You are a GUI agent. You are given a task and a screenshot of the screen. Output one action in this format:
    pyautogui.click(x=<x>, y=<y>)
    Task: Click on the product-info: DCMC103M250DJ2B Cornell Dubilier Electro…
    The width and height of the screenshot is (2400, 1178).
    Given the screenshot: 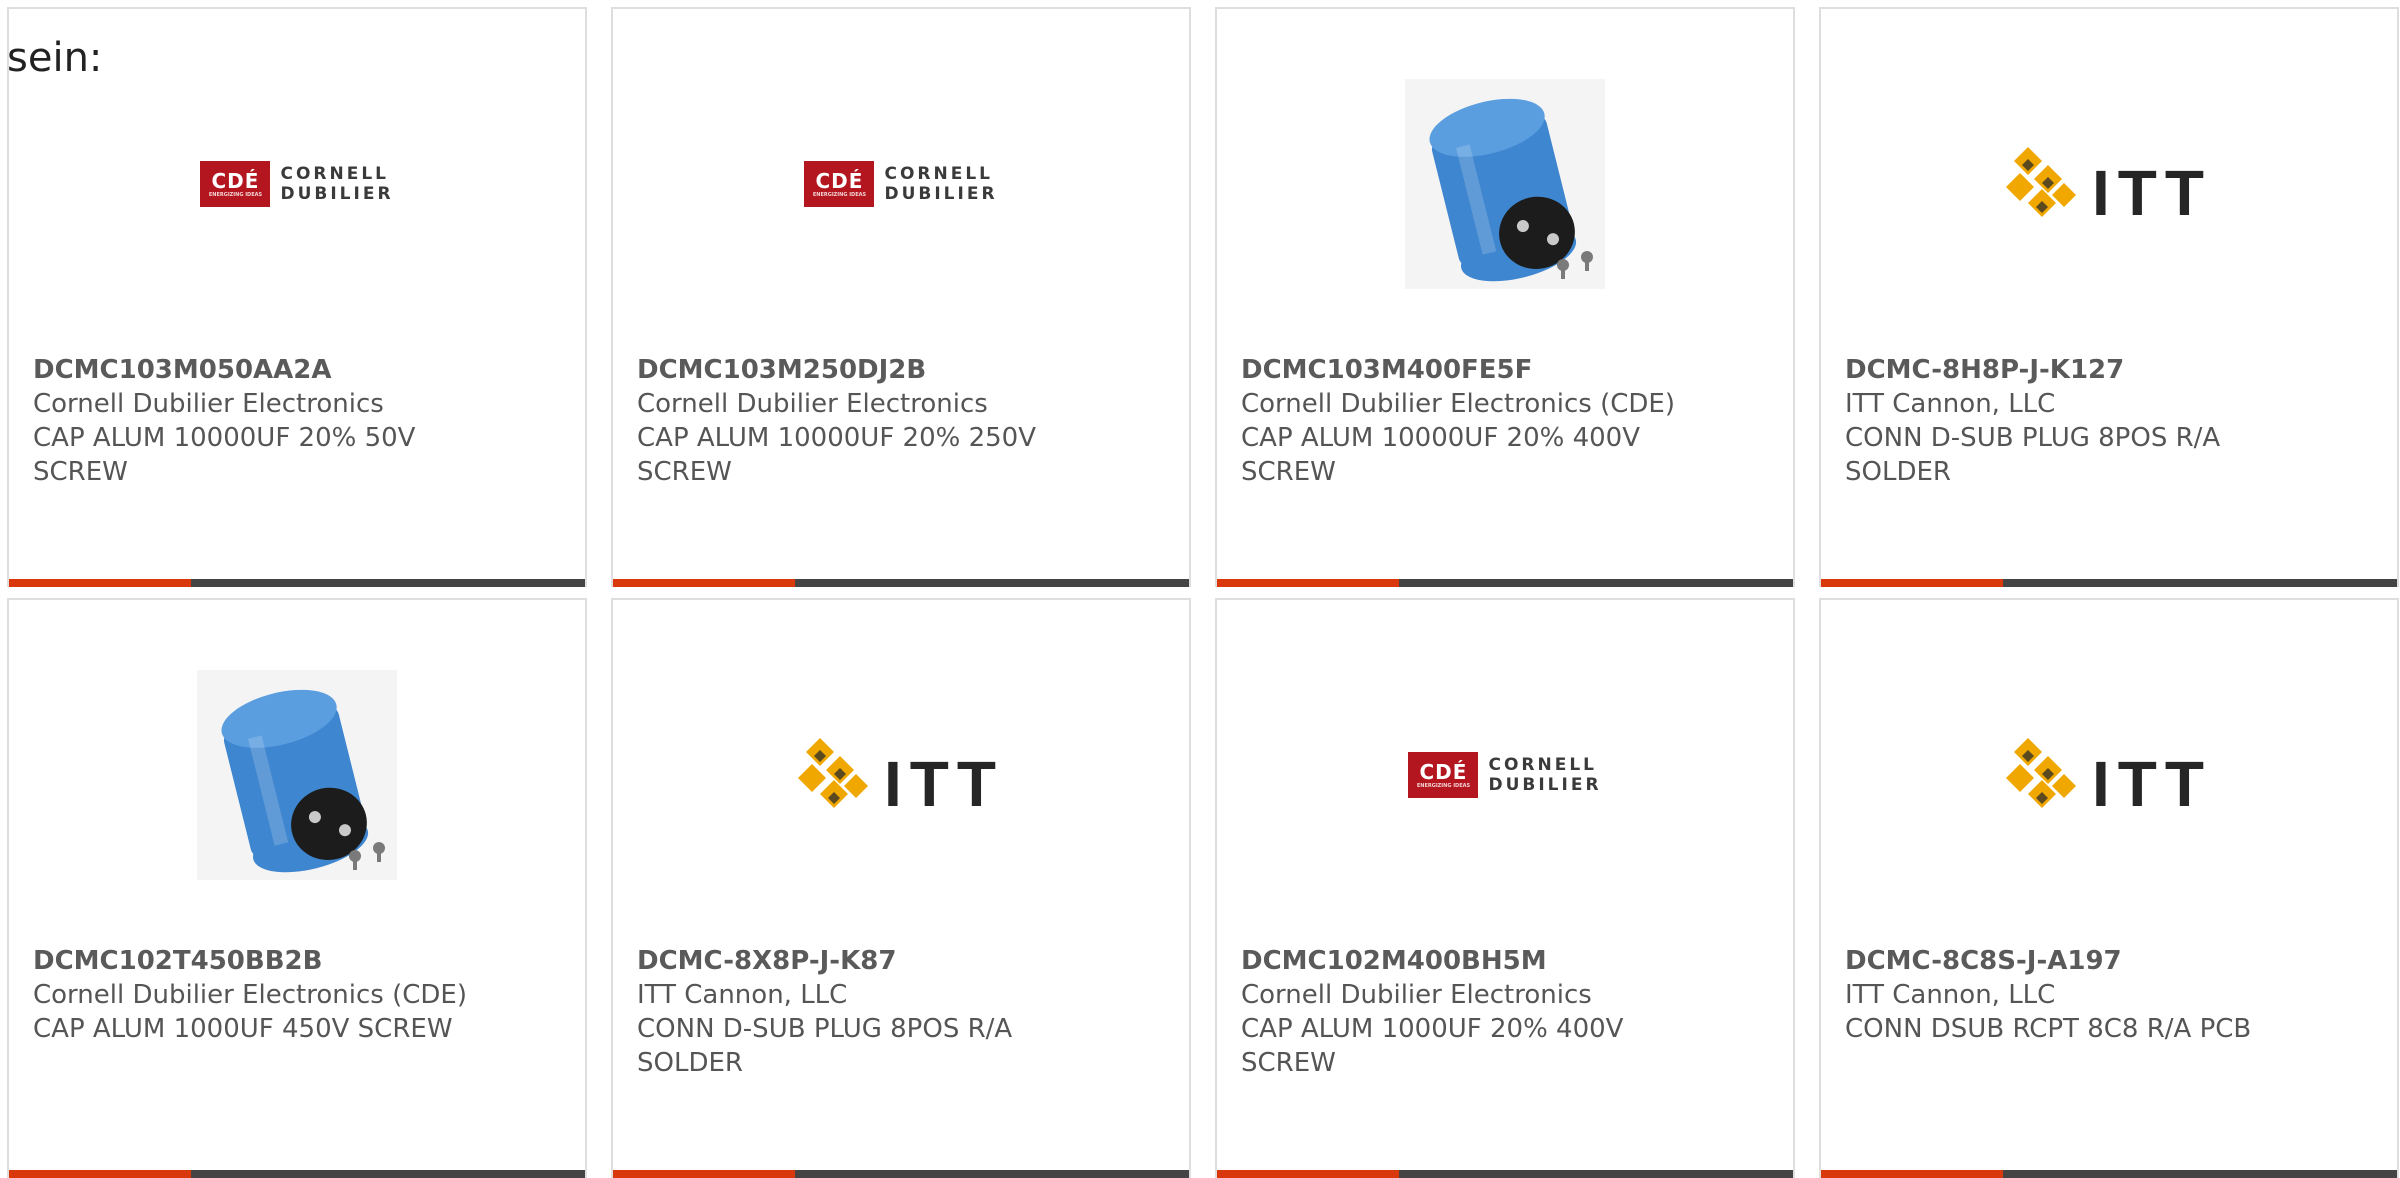 What is the action you would take?
    pyautogui.click(x=901, y=421)
    